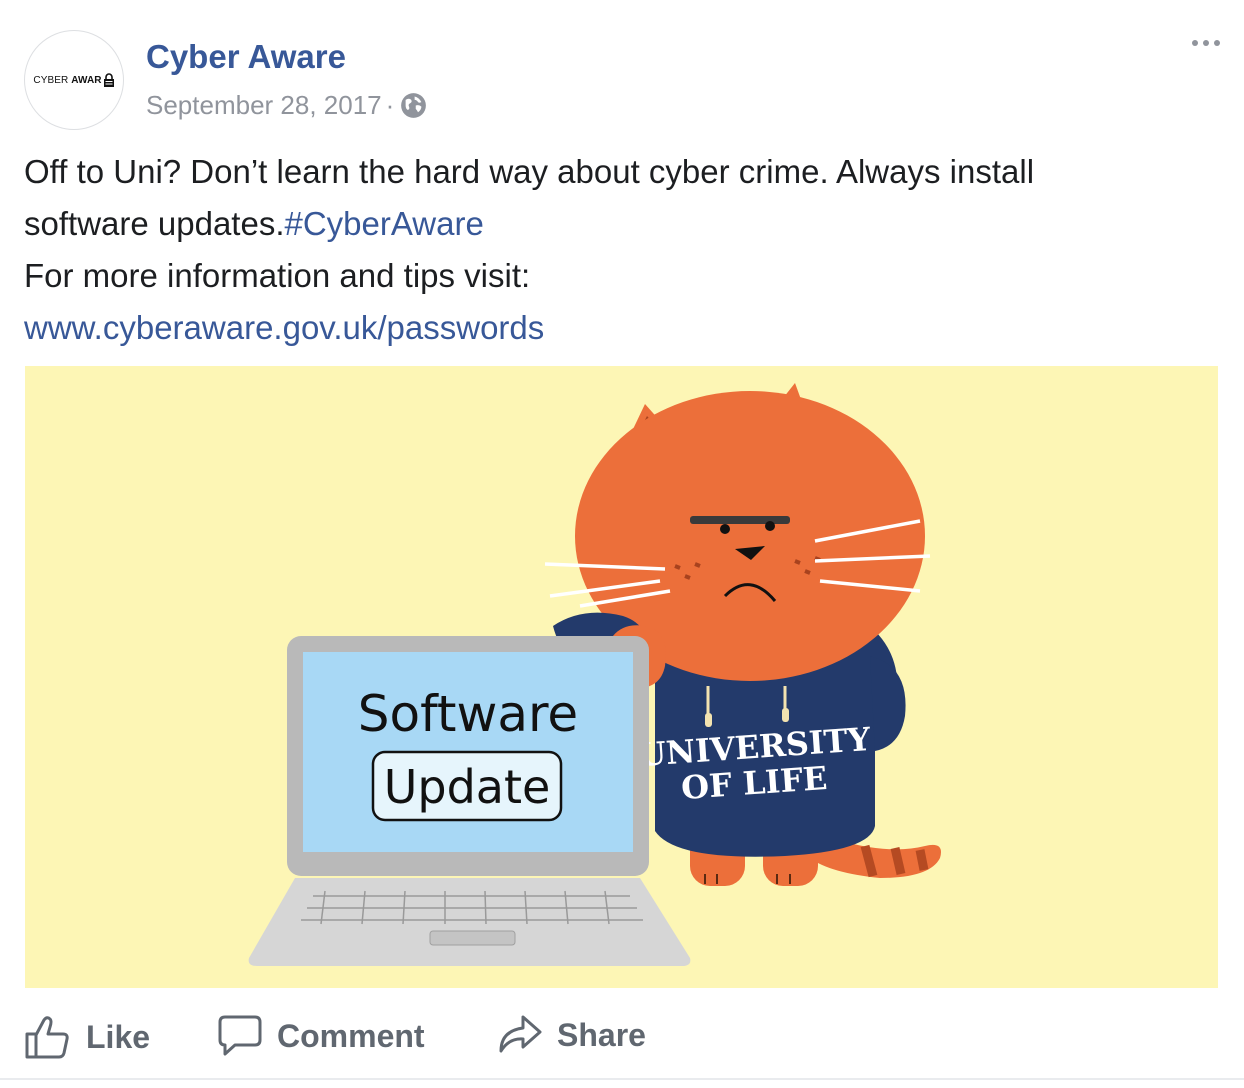  I want to click on page-avatar: CYBER AWAR, so click(74, 80).